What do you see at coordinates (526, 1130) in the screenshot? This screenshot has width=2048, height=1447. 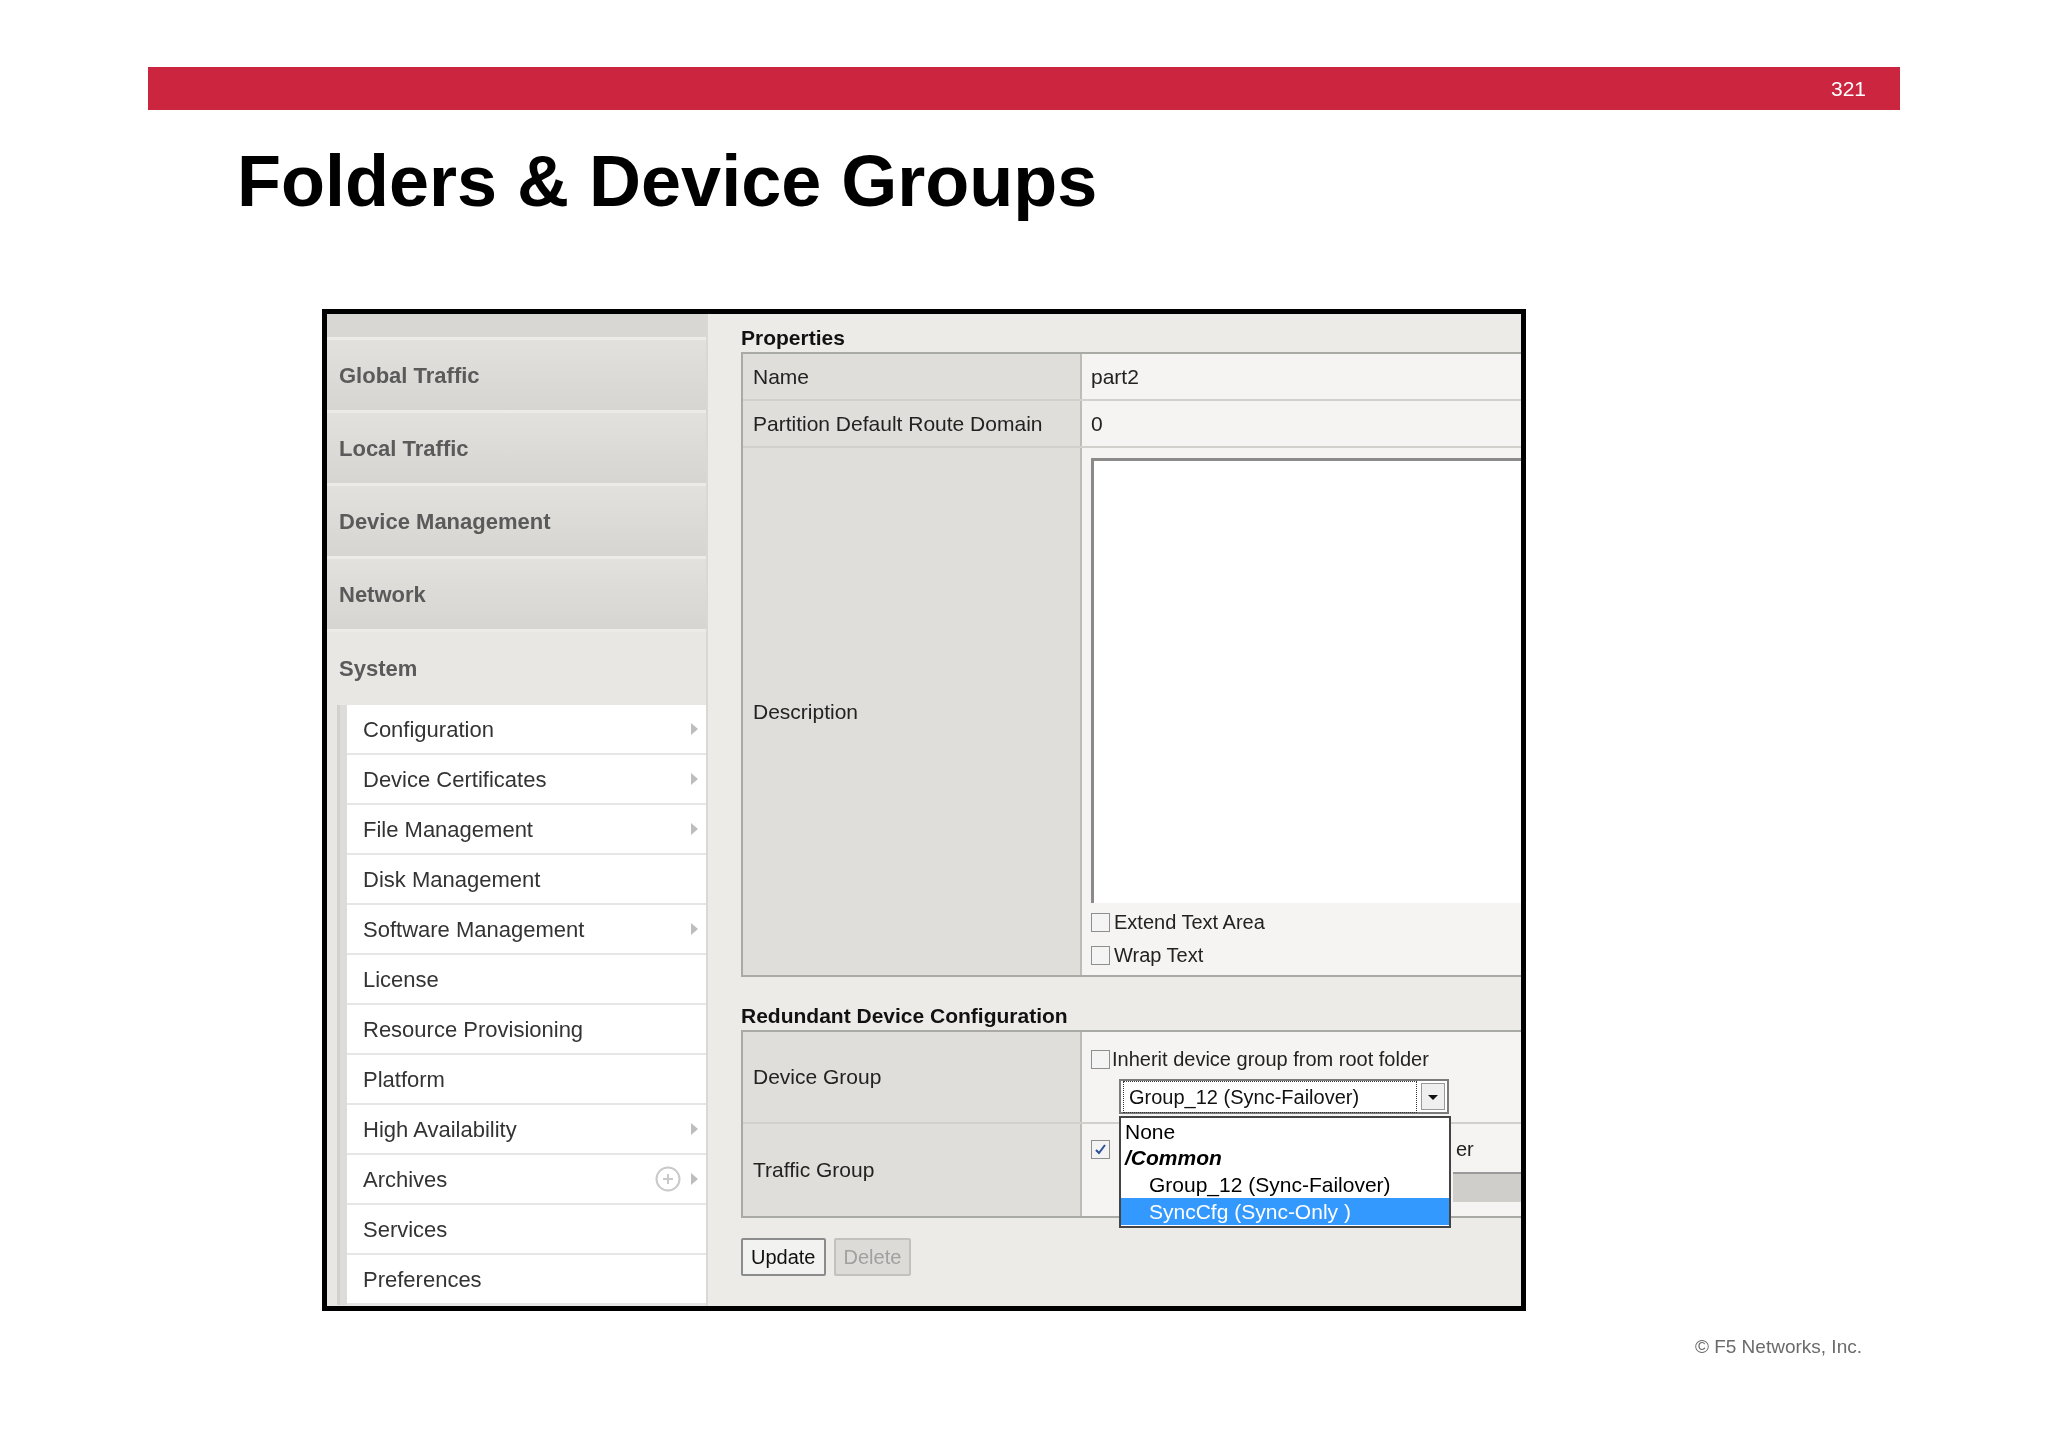 I see `nav-item: High Availability` at bounding box center [526, 1130].